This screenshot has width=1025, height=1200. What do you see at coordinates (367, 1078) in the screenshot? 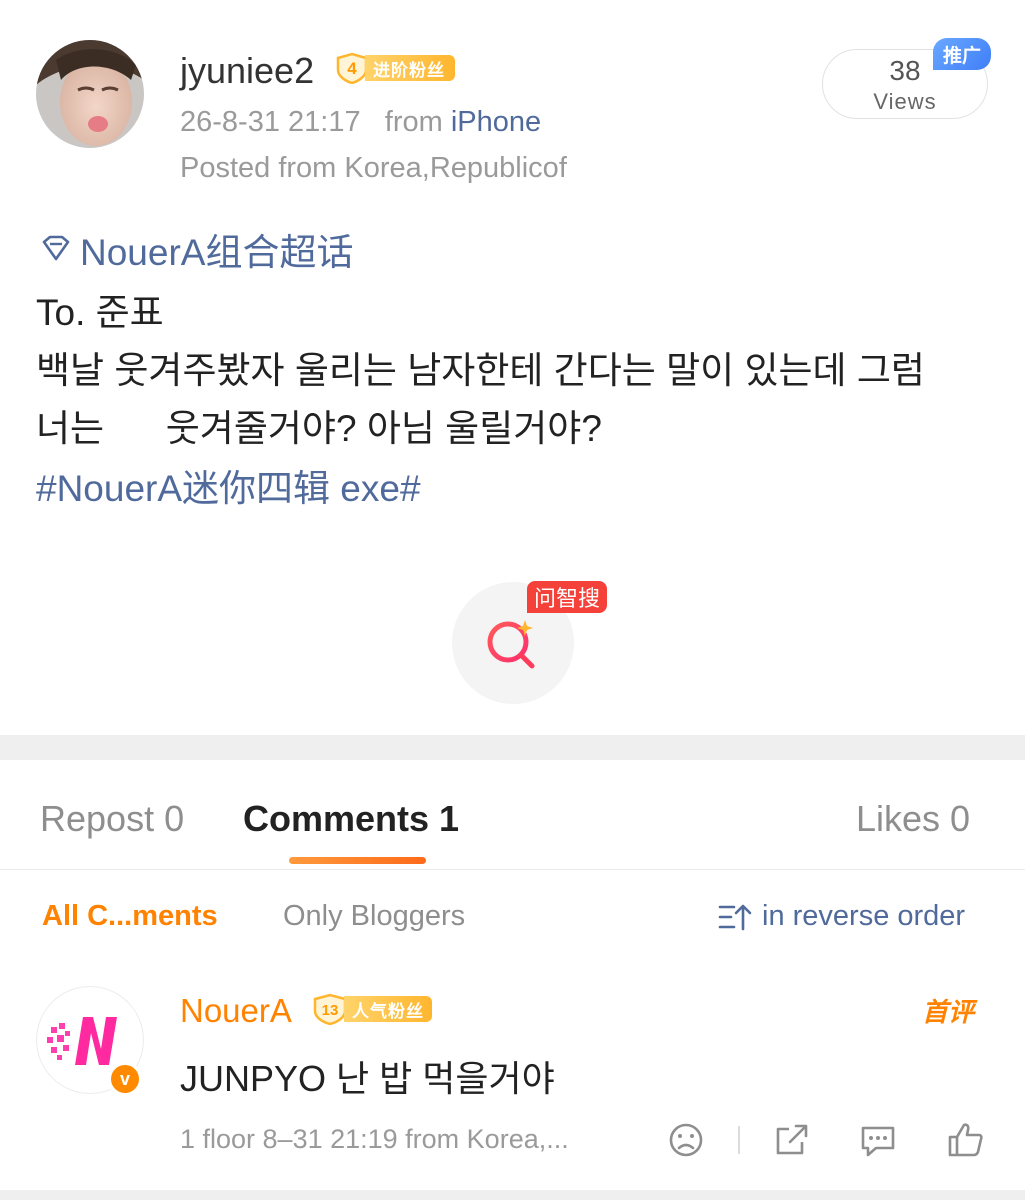
I see `comment-text: JUNPYO 난 밥 먹을거야` at bounding box center [367, 1078].